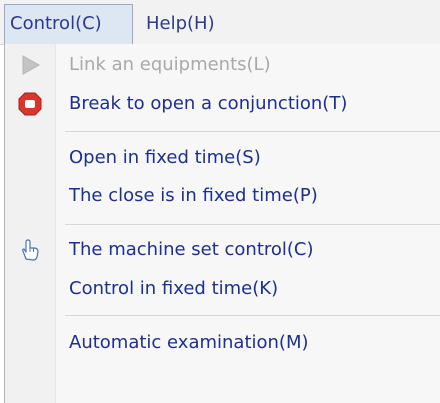 Image resolution: width=440 pixels, height=403 pixels. I want to click on menu-control: Control(C), so click(68, 24).